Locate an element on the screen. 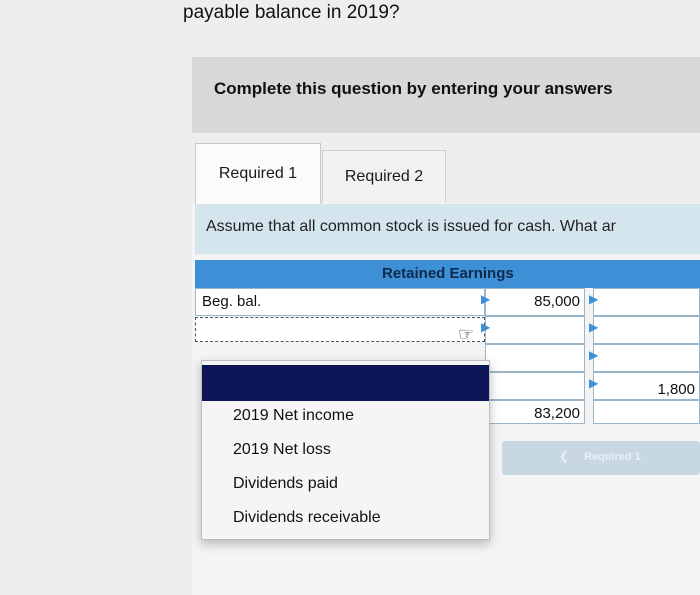  t-account-row: Beg. bal. 85,000 is located at coordinates (447, 302).